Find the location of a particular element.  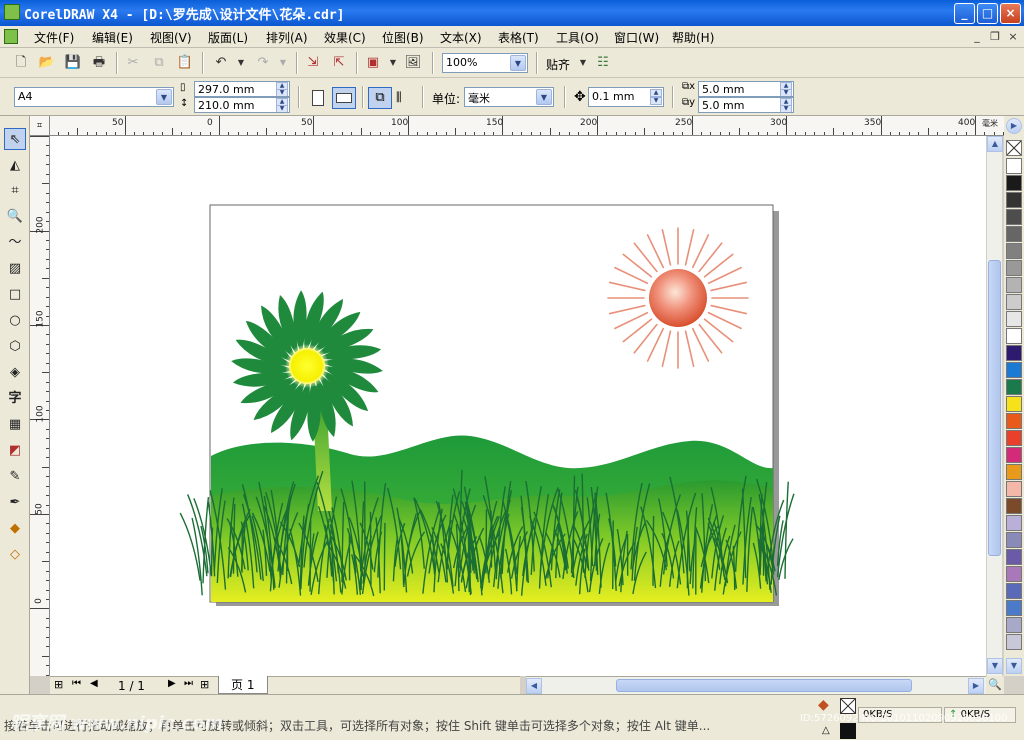

horizontal-scrollbar: ◀ ▶ is located at coordinates (756, 685).